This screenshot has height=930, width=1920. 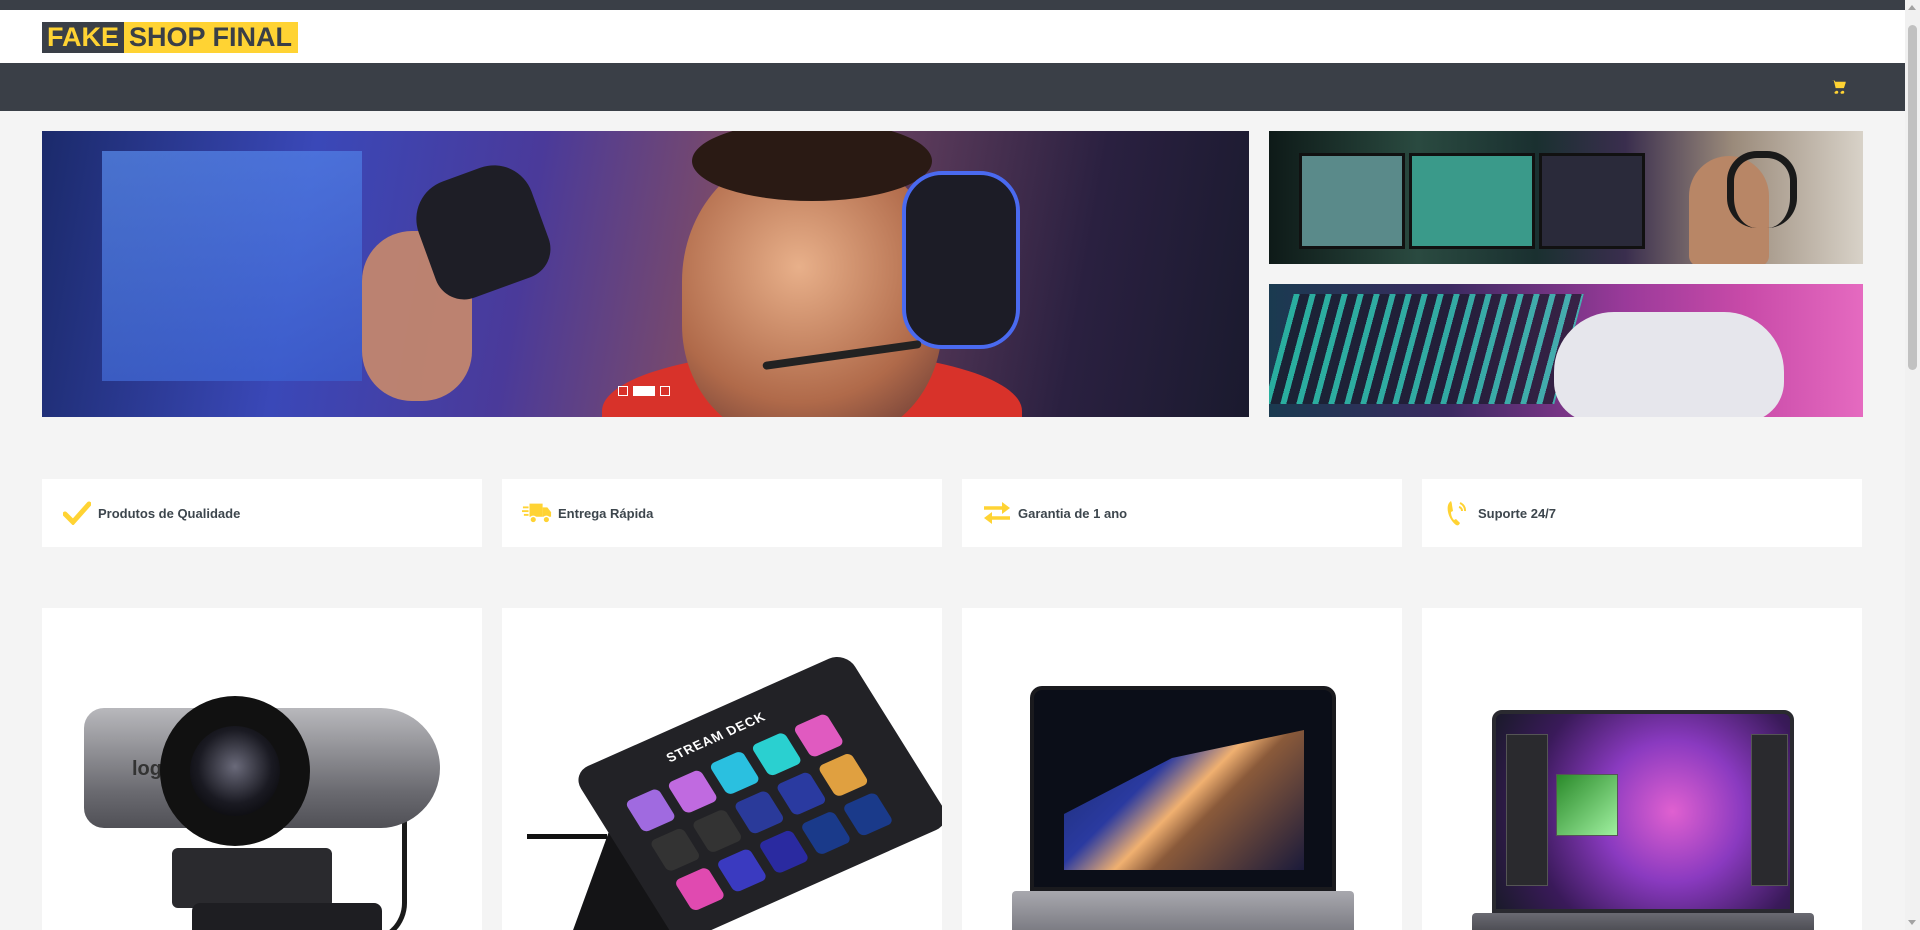 I want to click on keyboard-image, so click(x=1426, y=349).